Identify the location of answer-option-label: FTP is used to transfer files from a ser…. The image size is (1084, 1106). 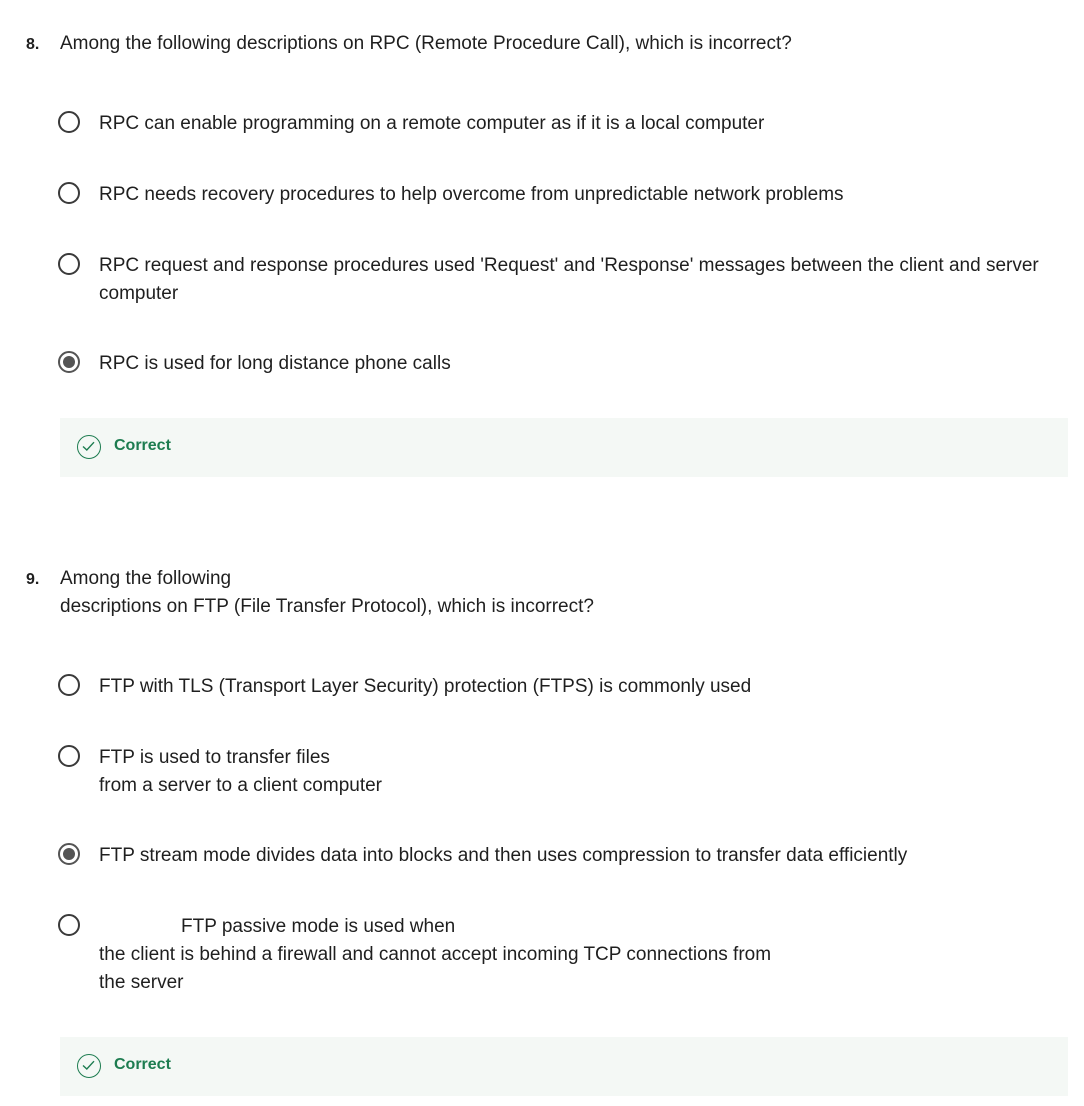
(240, 772).